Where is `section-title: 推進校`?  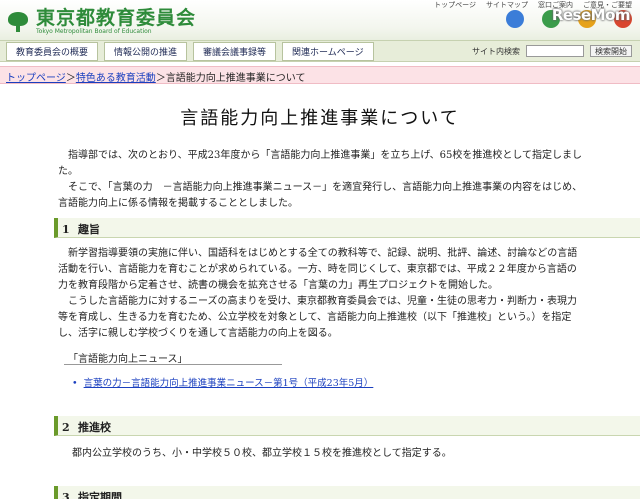
section-title: 推進校 is located at coordinates (94, 427).